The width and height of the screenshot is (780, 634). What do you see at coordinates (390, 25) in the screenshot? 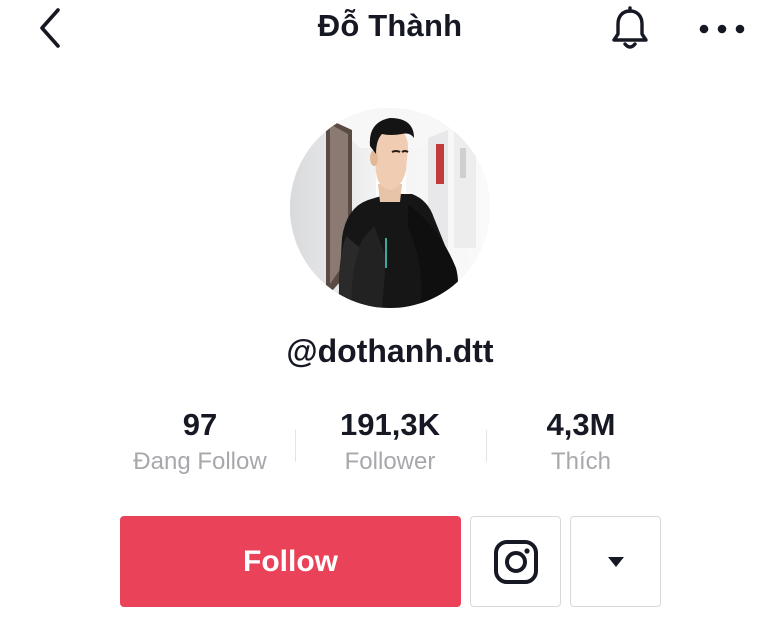
I see `page-title: Đỗ Thành` at bounding box center [390, 25].